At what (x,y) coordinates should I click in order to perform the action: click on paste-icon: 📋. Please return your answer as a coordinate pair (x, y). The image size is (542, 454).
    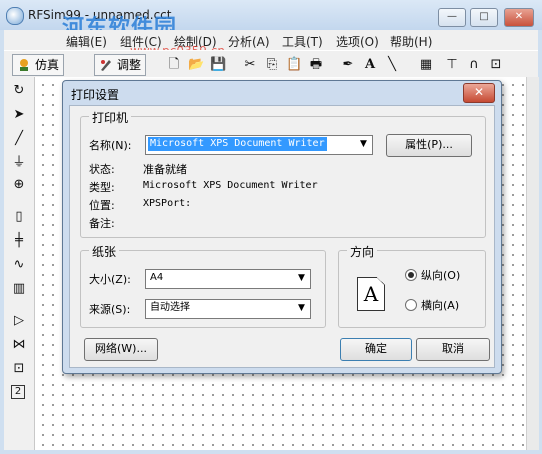
    Looking at the image, I should click on (294, 65).